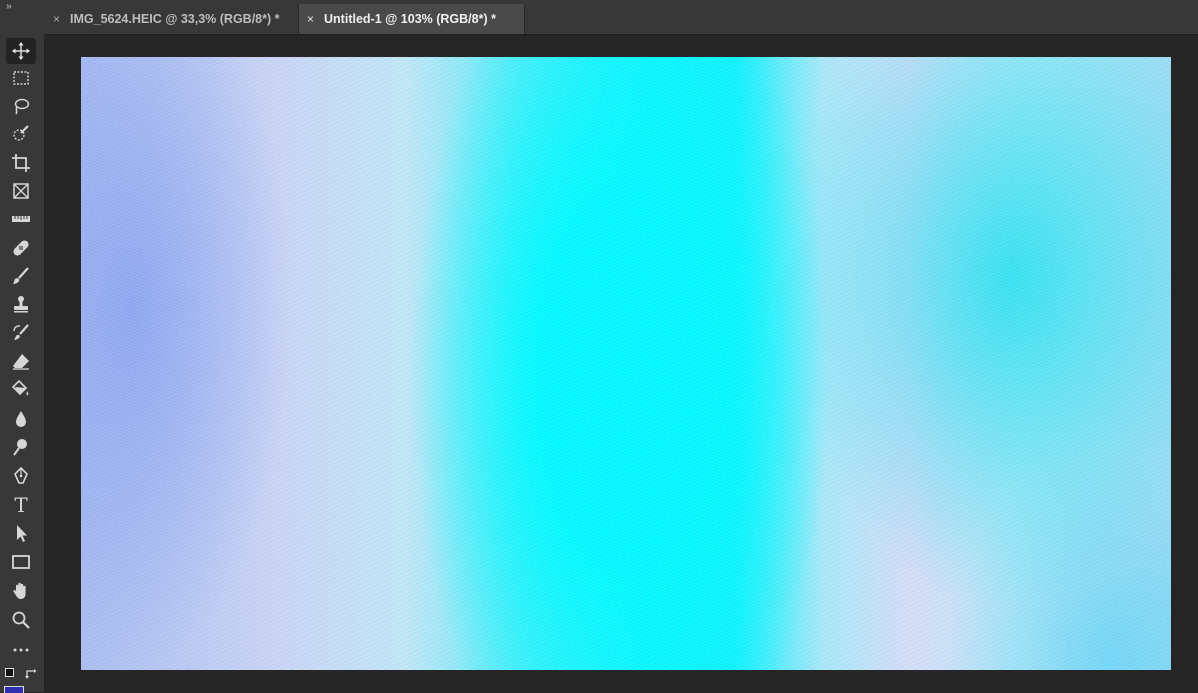 This screenshot has height=693, width=1198. I want to click on more-tools-icon, so click(21, 650).